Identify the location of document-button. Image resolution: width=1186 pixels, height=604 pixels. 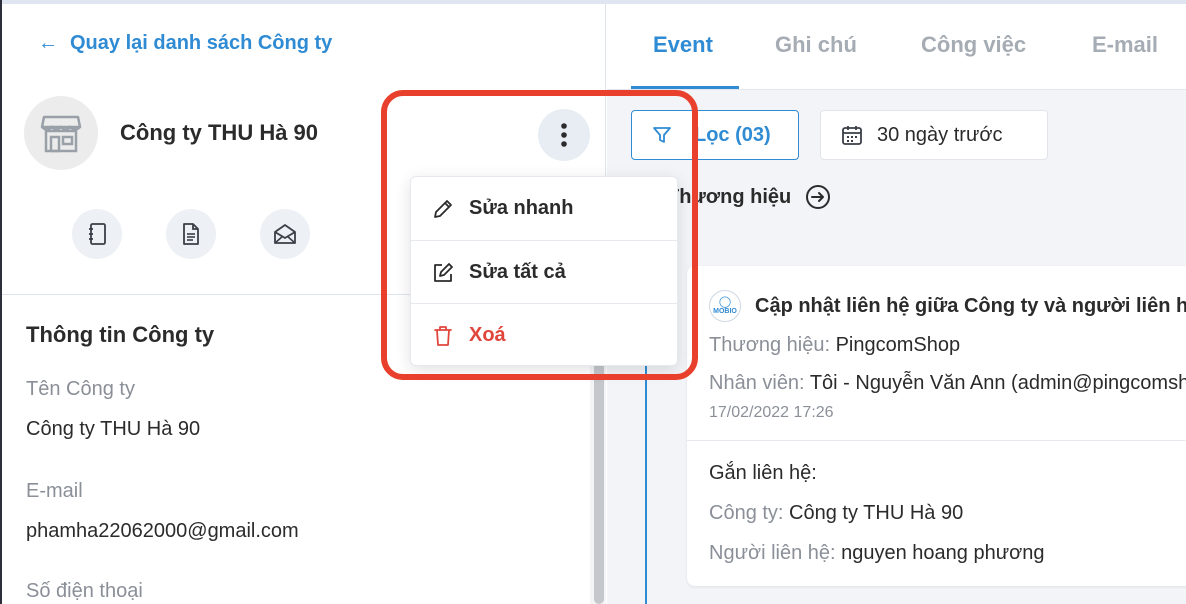
(191, 234).